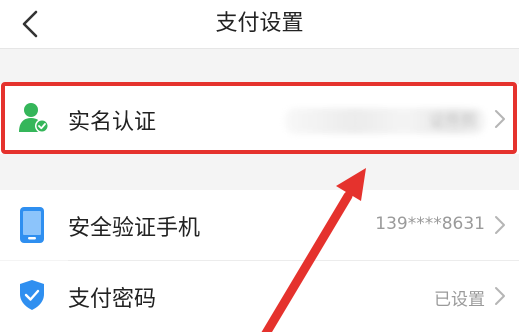  Describe the element at coordinates (112, 299) in the screenshot. I see `row-label: 支付密码` at that location.